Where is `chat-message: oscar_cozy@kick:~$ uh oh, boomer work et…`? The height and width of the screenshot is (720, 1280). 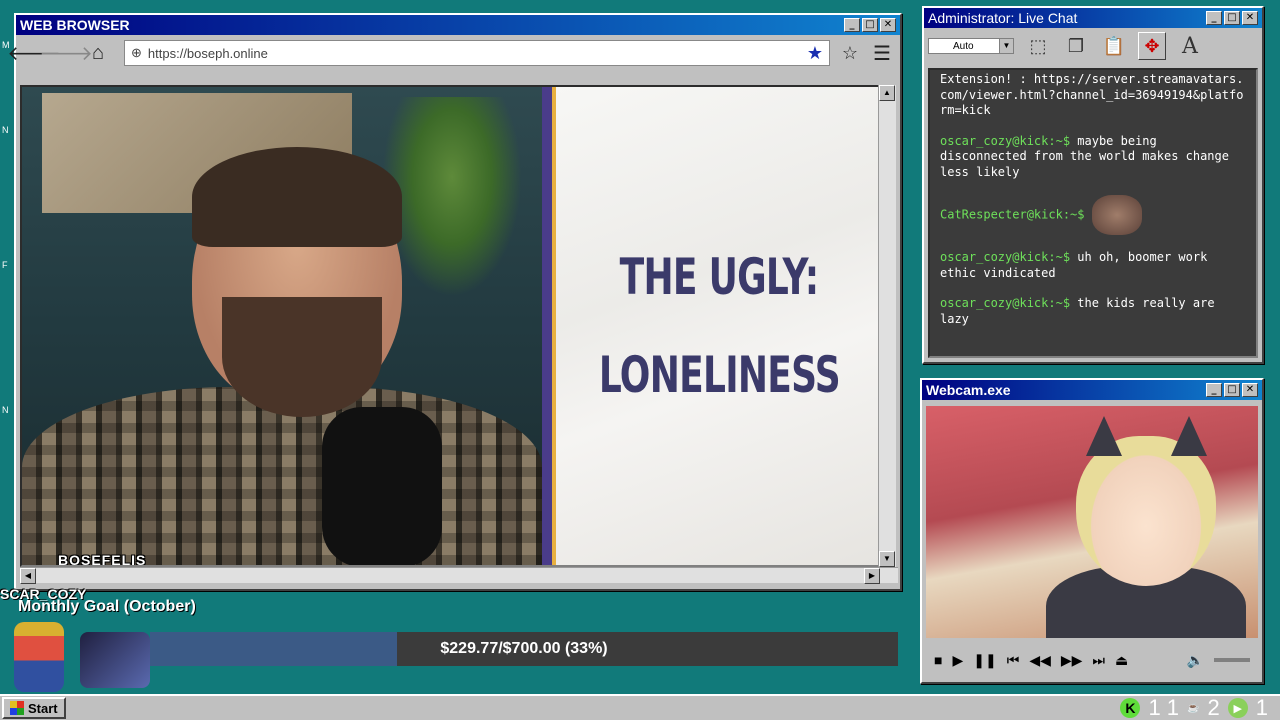 chat-message: oscar_cozy@kick:~$ uh oh, boomer work et… is located at coordinates (1093, 265).